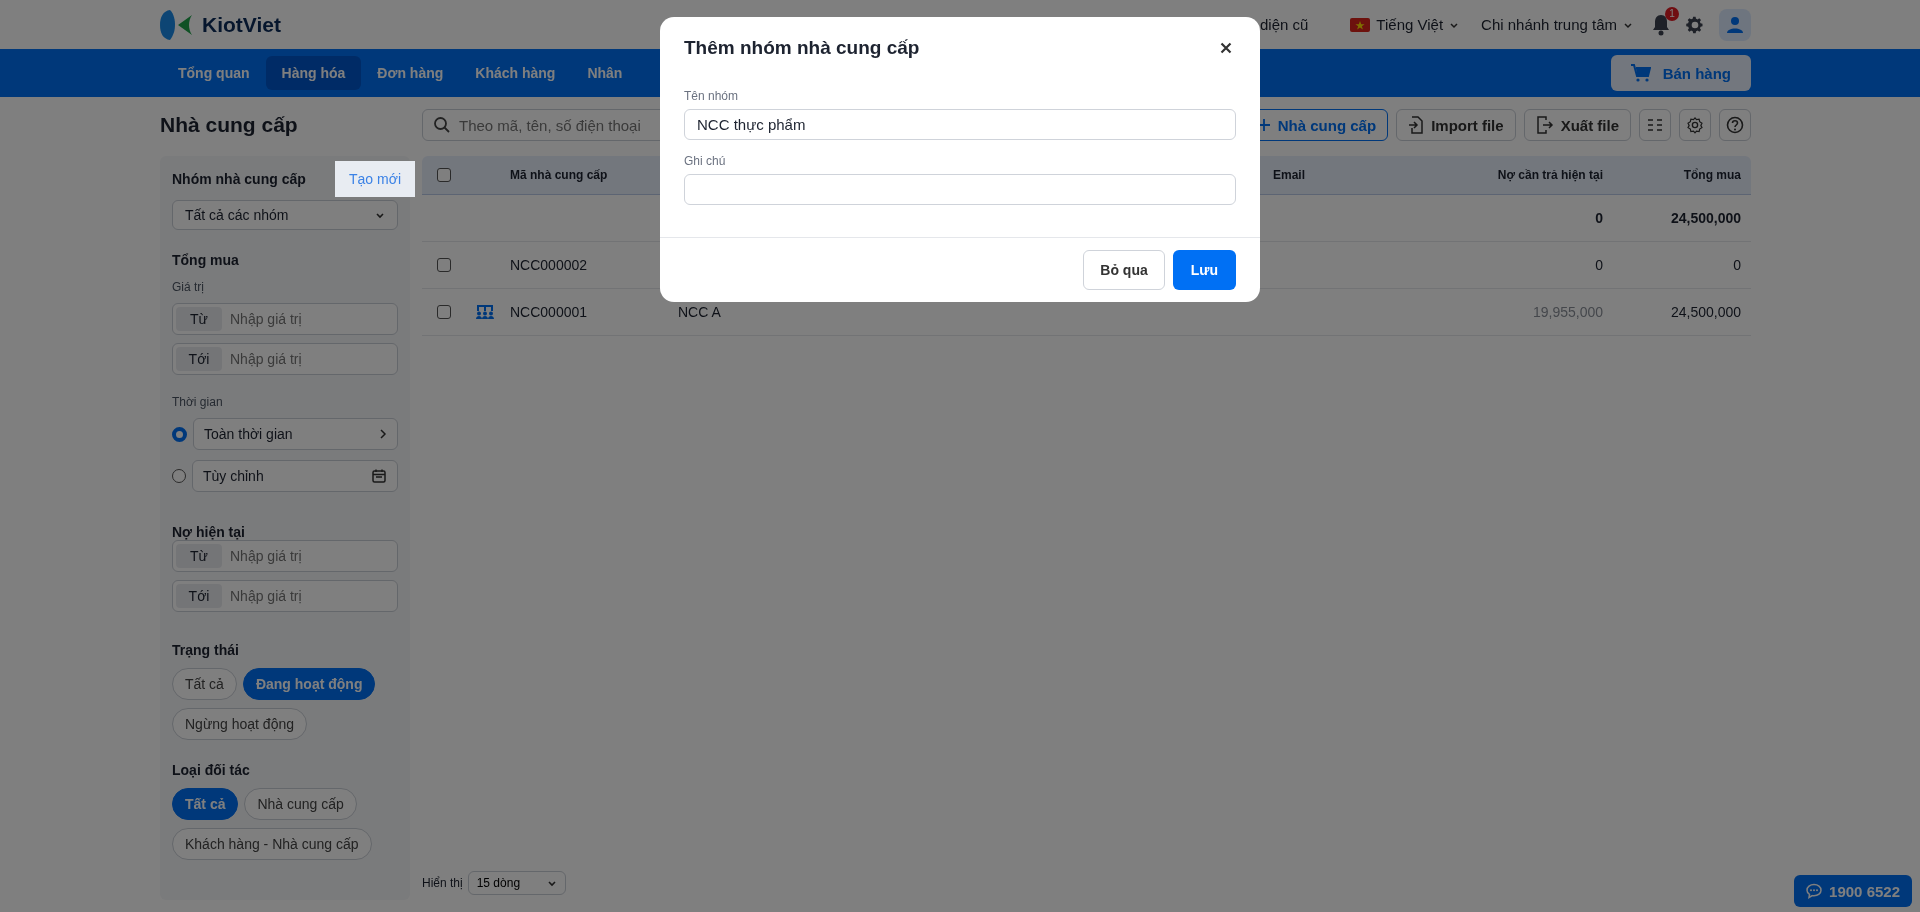  What do you see at coordinates (206, 260) in the screenshot?
I see `filter-title: Tổng mua` at bounding box center [206, 260].